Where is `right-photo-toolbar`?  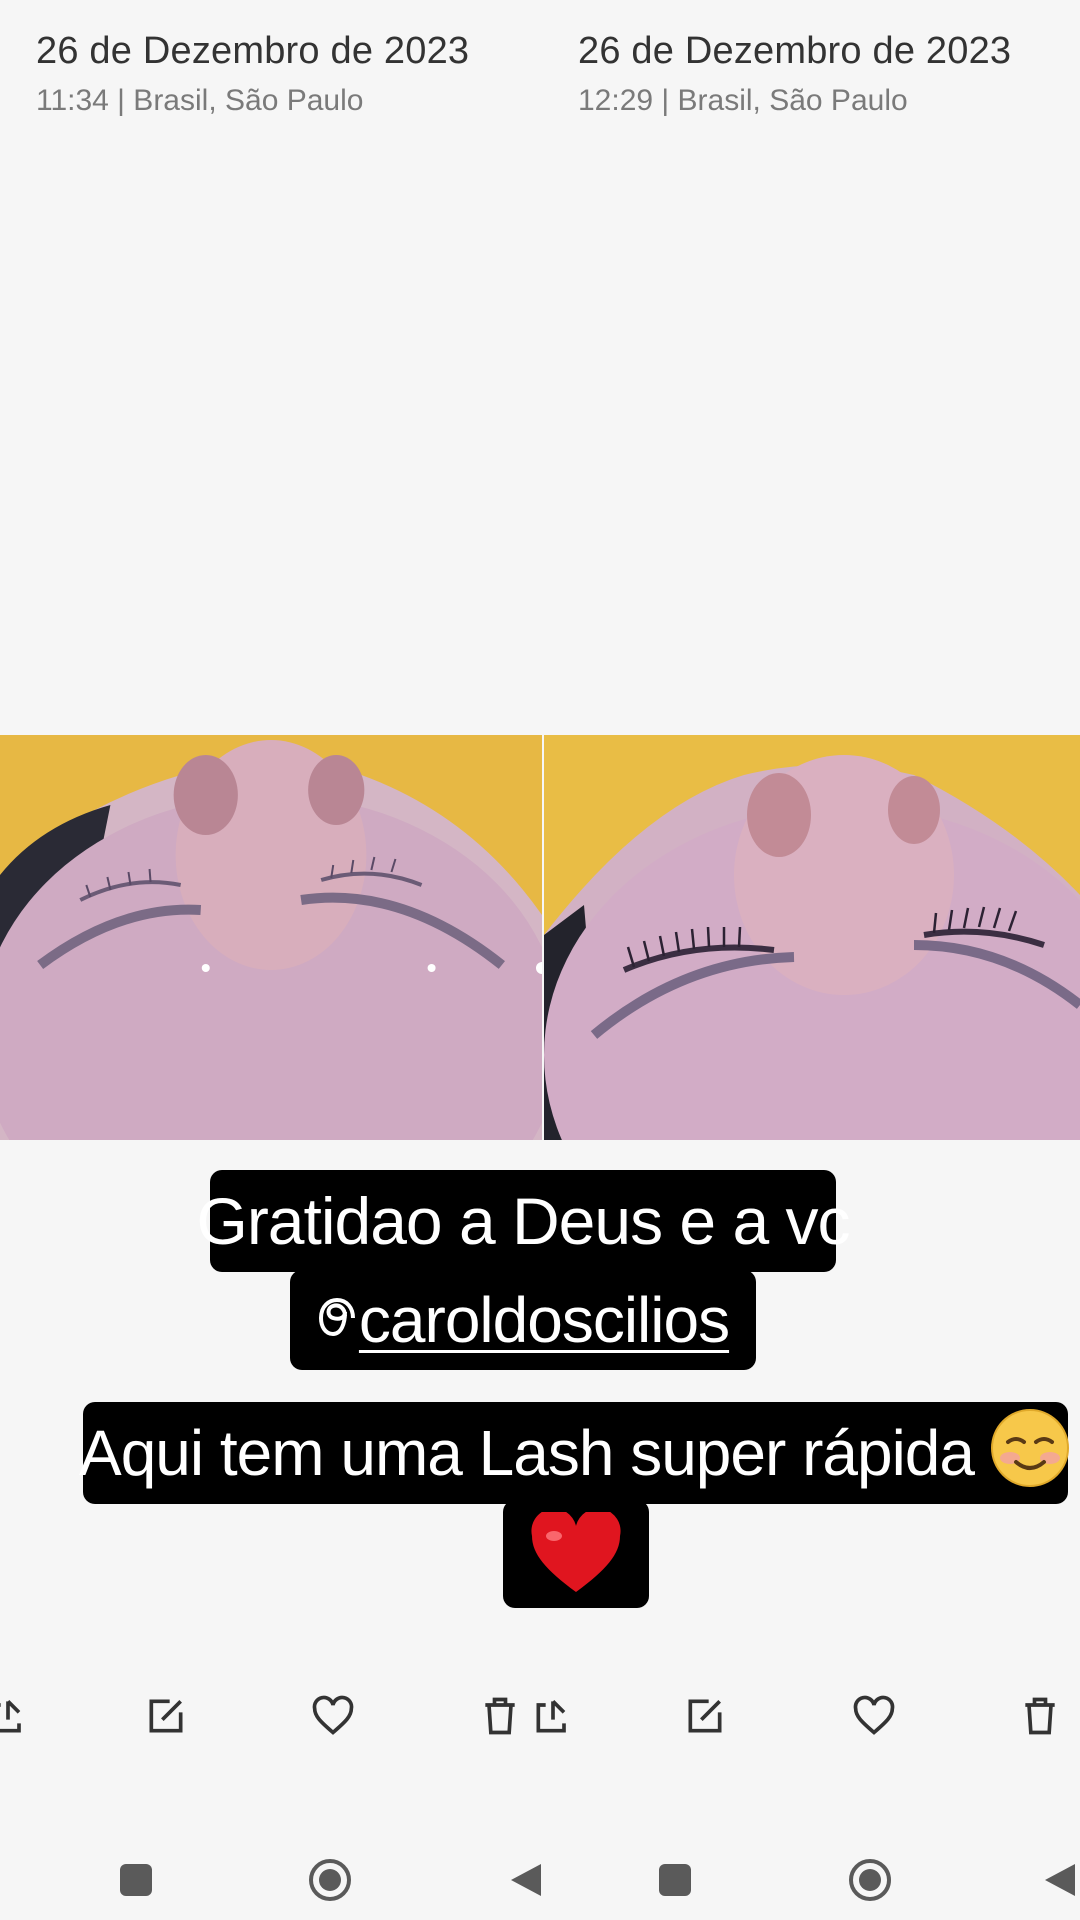 right-photo-toolbar is located at coordinates (808, 1721).